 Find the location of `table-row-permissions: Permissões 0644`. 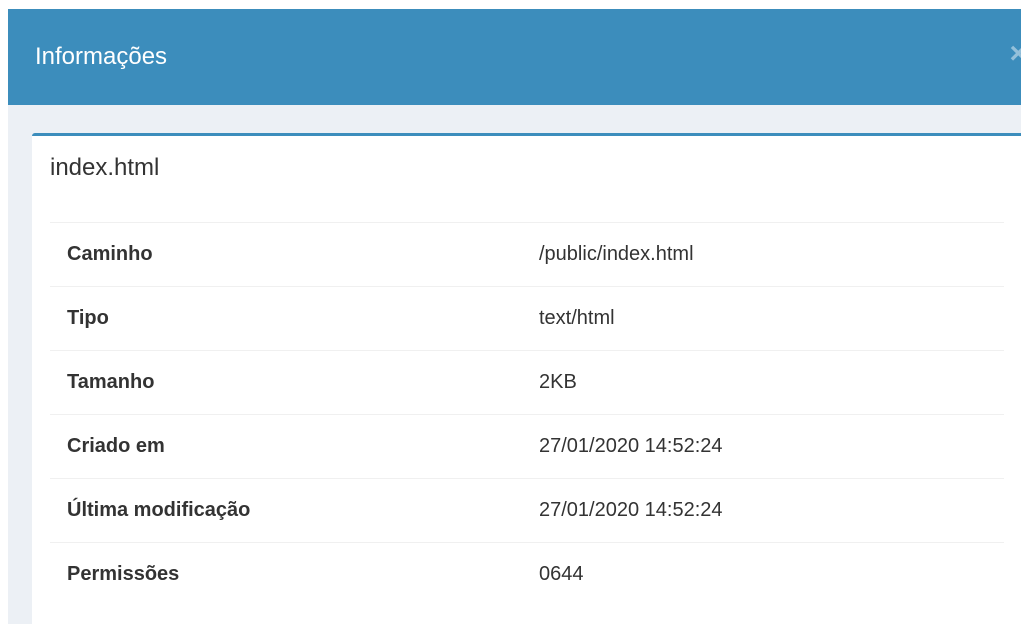

table-row-permissions: Permissões 0644 is located at coordinates (527, 574).